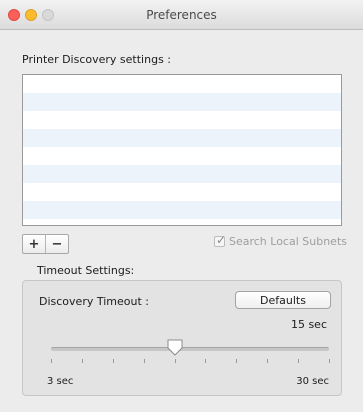  What do you see at coordinates (190, 349) in the screenshot?
I see `timeout-slider-track` at bounding box center [190, 349].